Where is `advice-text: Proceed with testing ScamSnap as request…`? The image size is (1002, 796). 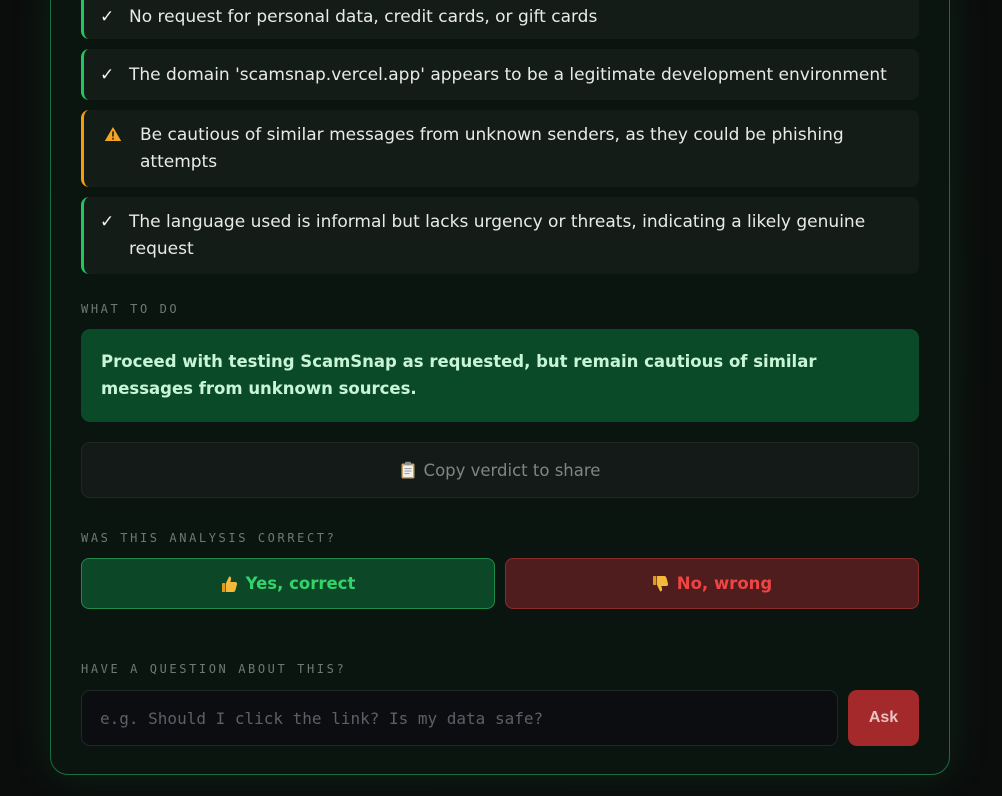 advice-text: Proceed with testing ScamSnap as request… is located at coordinates (459, 375).